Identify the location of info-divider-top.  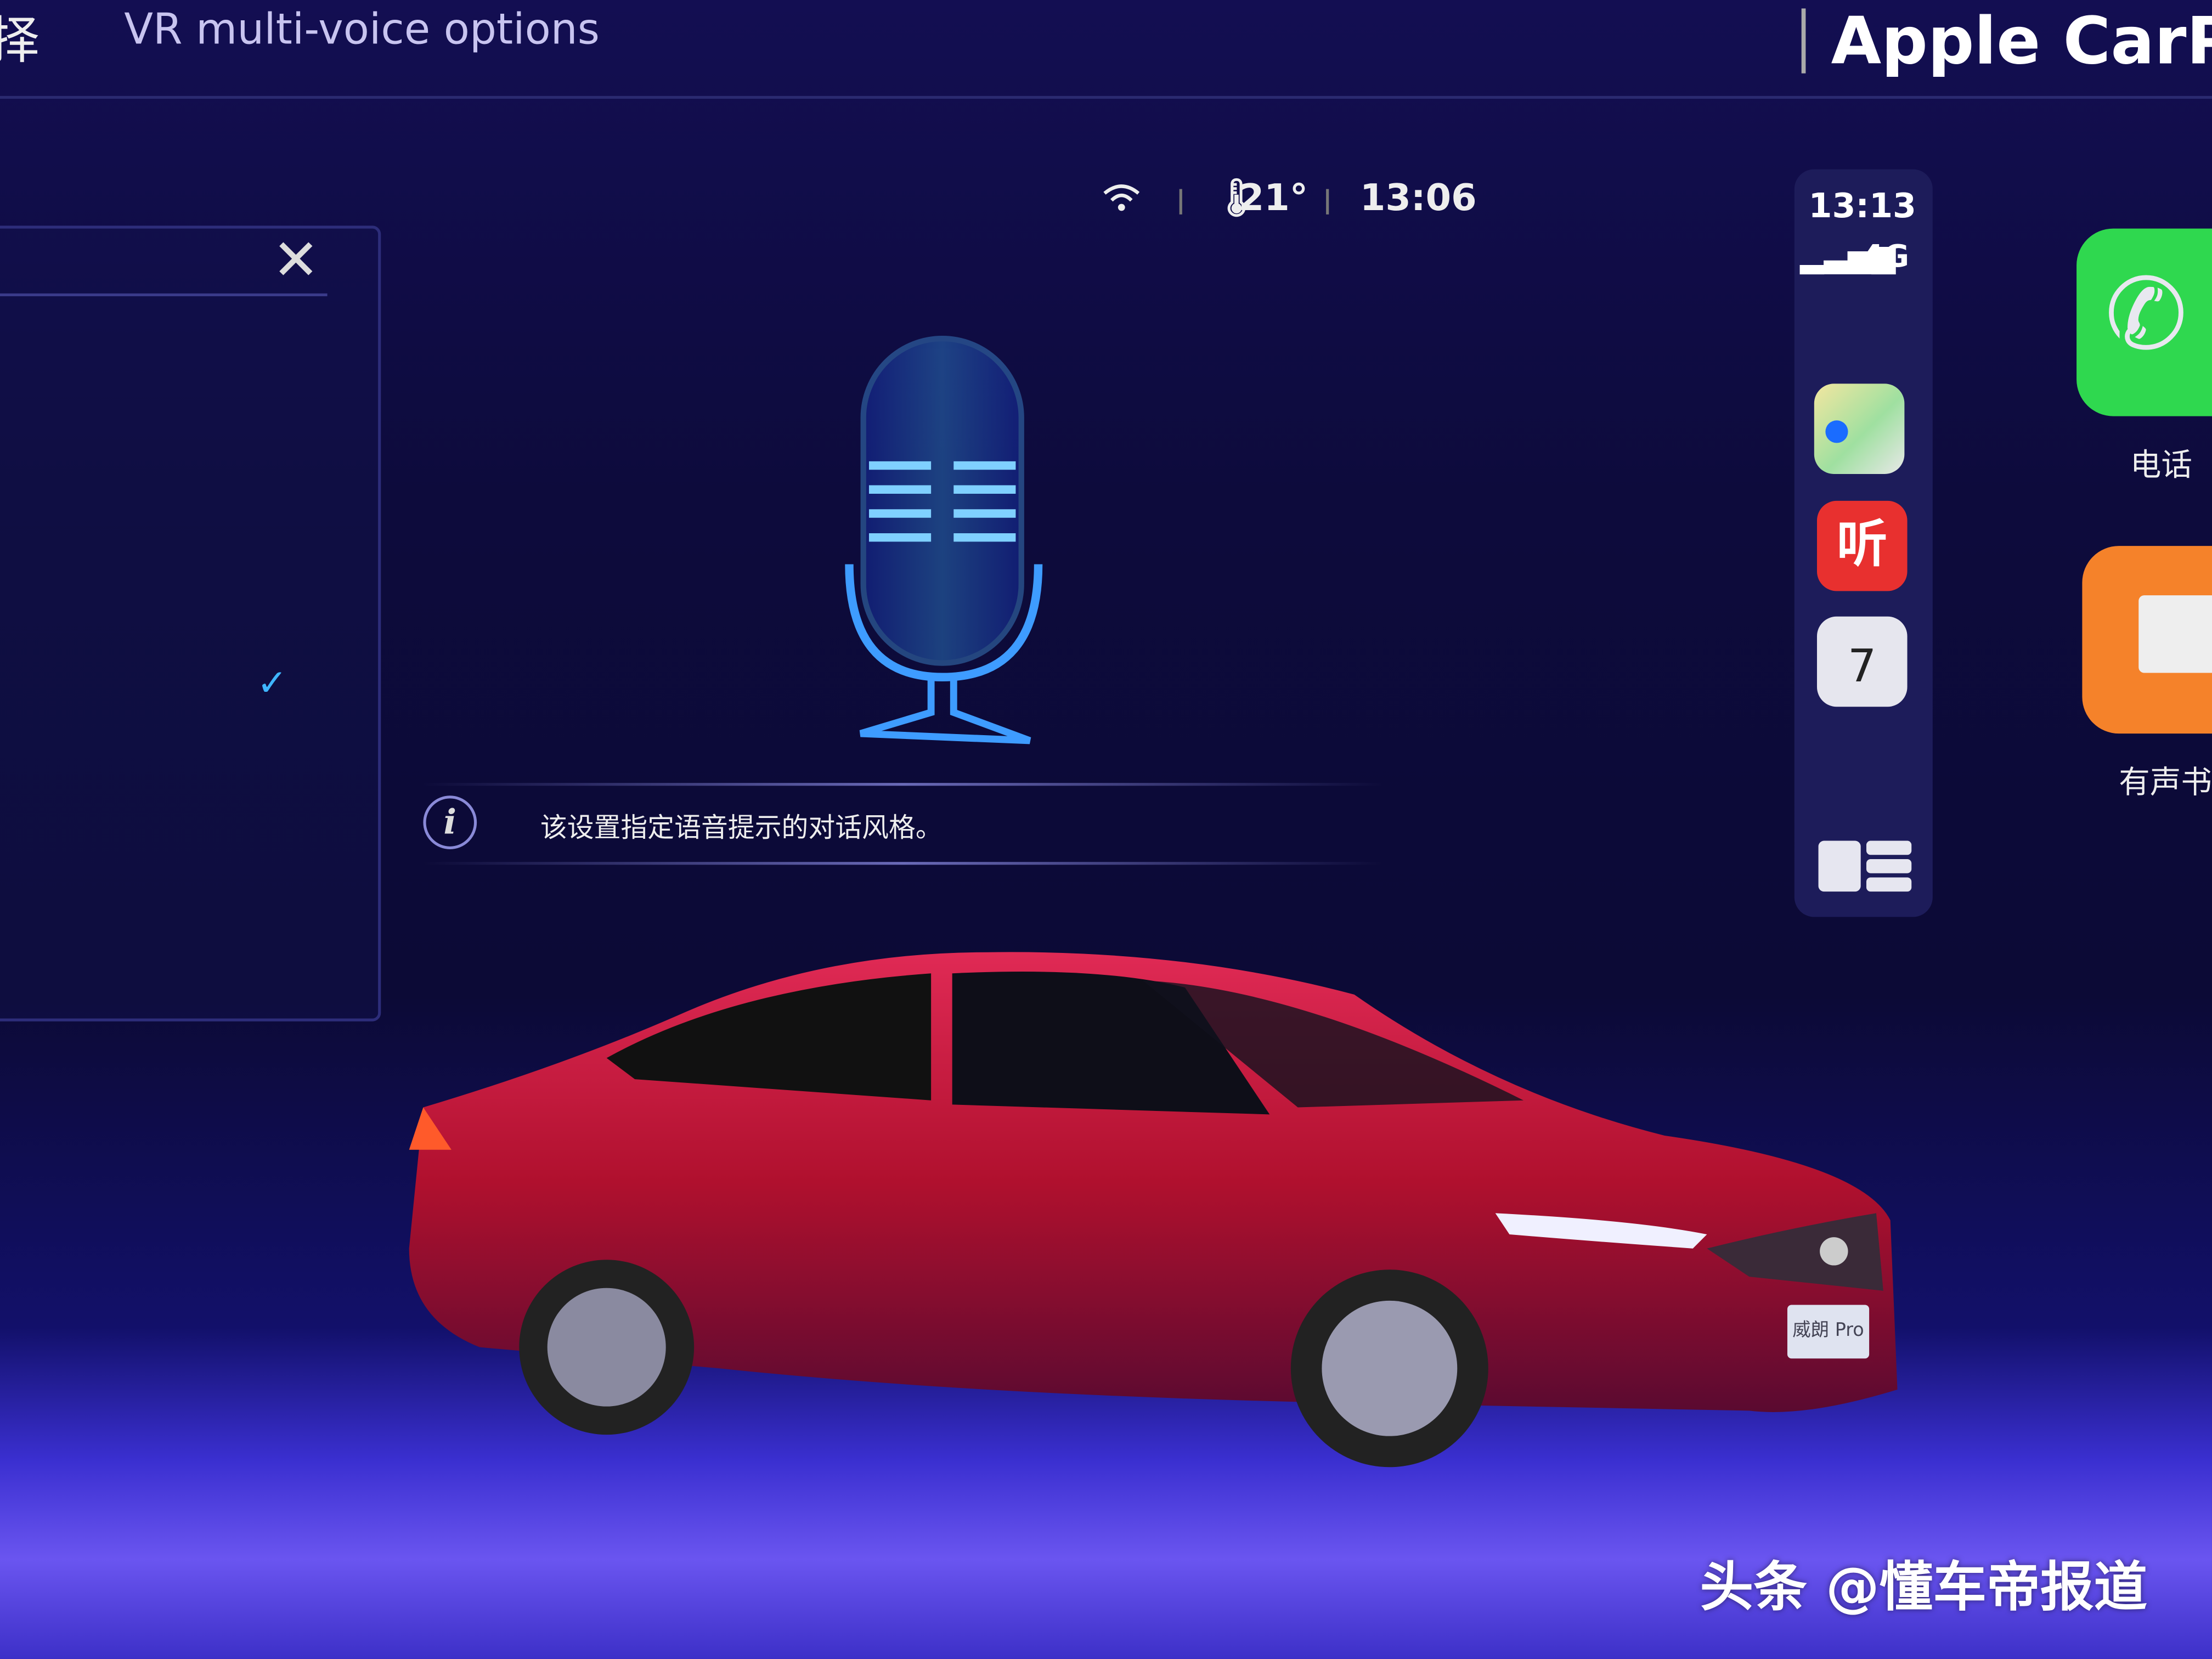
(903, 785).